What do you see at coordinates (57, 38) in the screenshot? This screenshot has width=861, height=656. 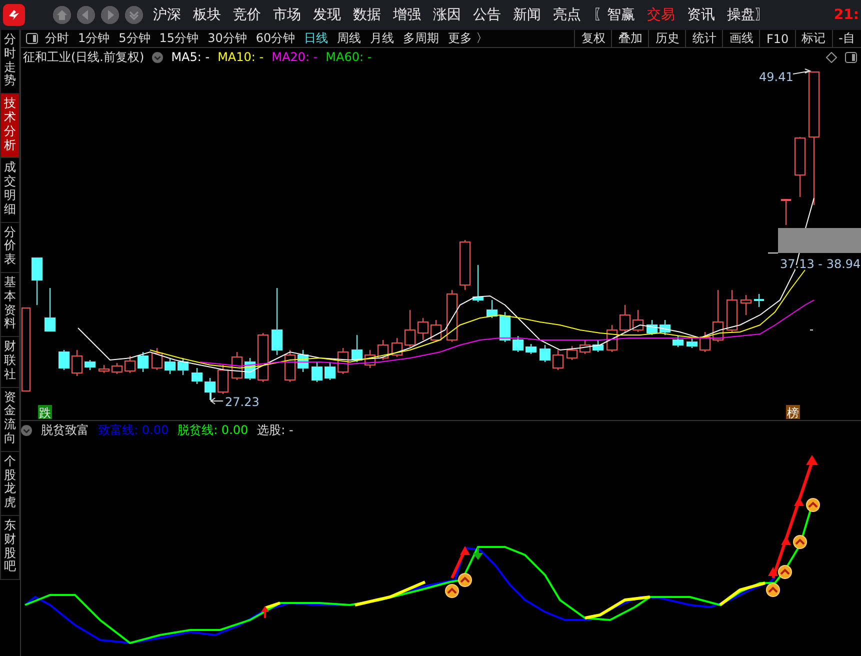 I see `period-tab: 分时` at bounding box center [57, 38].